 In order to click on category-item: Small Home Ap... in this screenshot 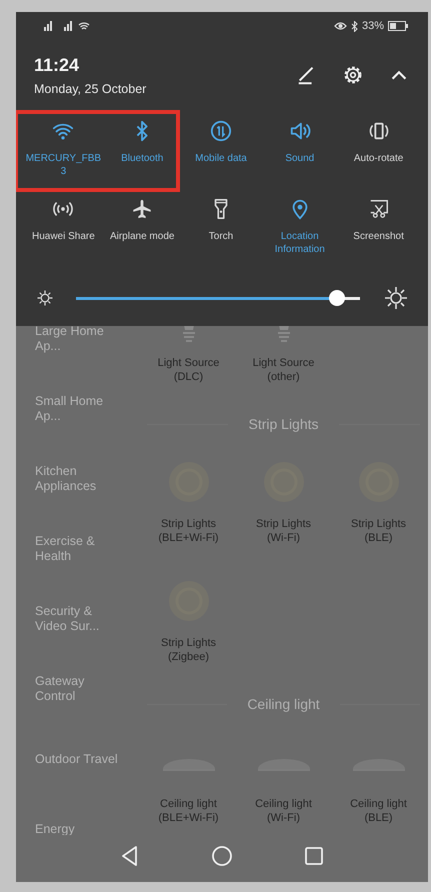, I will do `click(81, 409)`.